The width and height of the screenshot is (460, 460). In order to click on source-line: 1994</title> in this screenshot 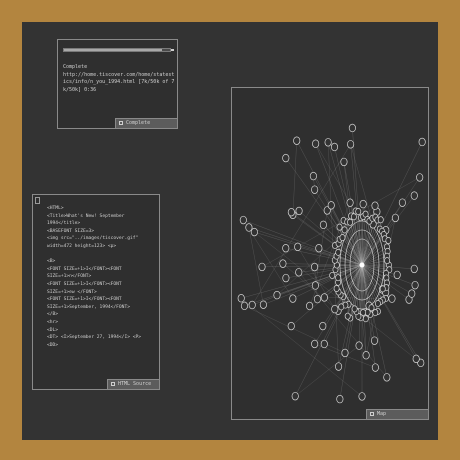, I will do `click(64, 224)`.